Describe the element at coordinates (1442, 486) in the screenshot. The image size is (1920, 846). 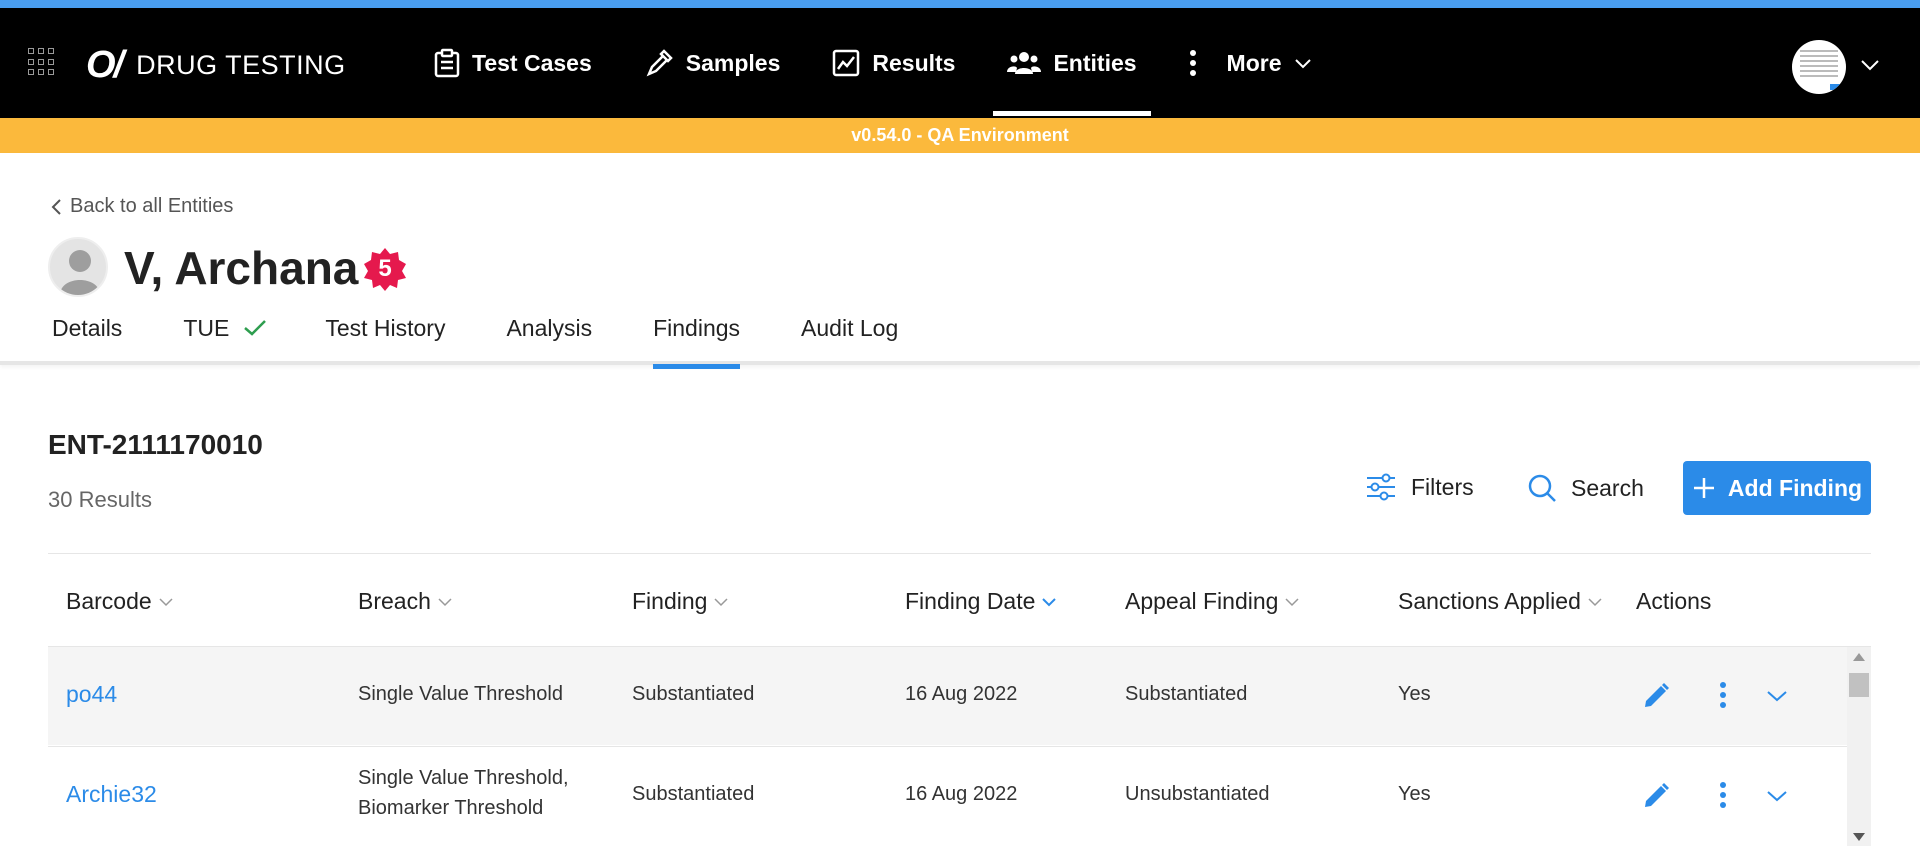
I see `filters-label: Filters` at that location.